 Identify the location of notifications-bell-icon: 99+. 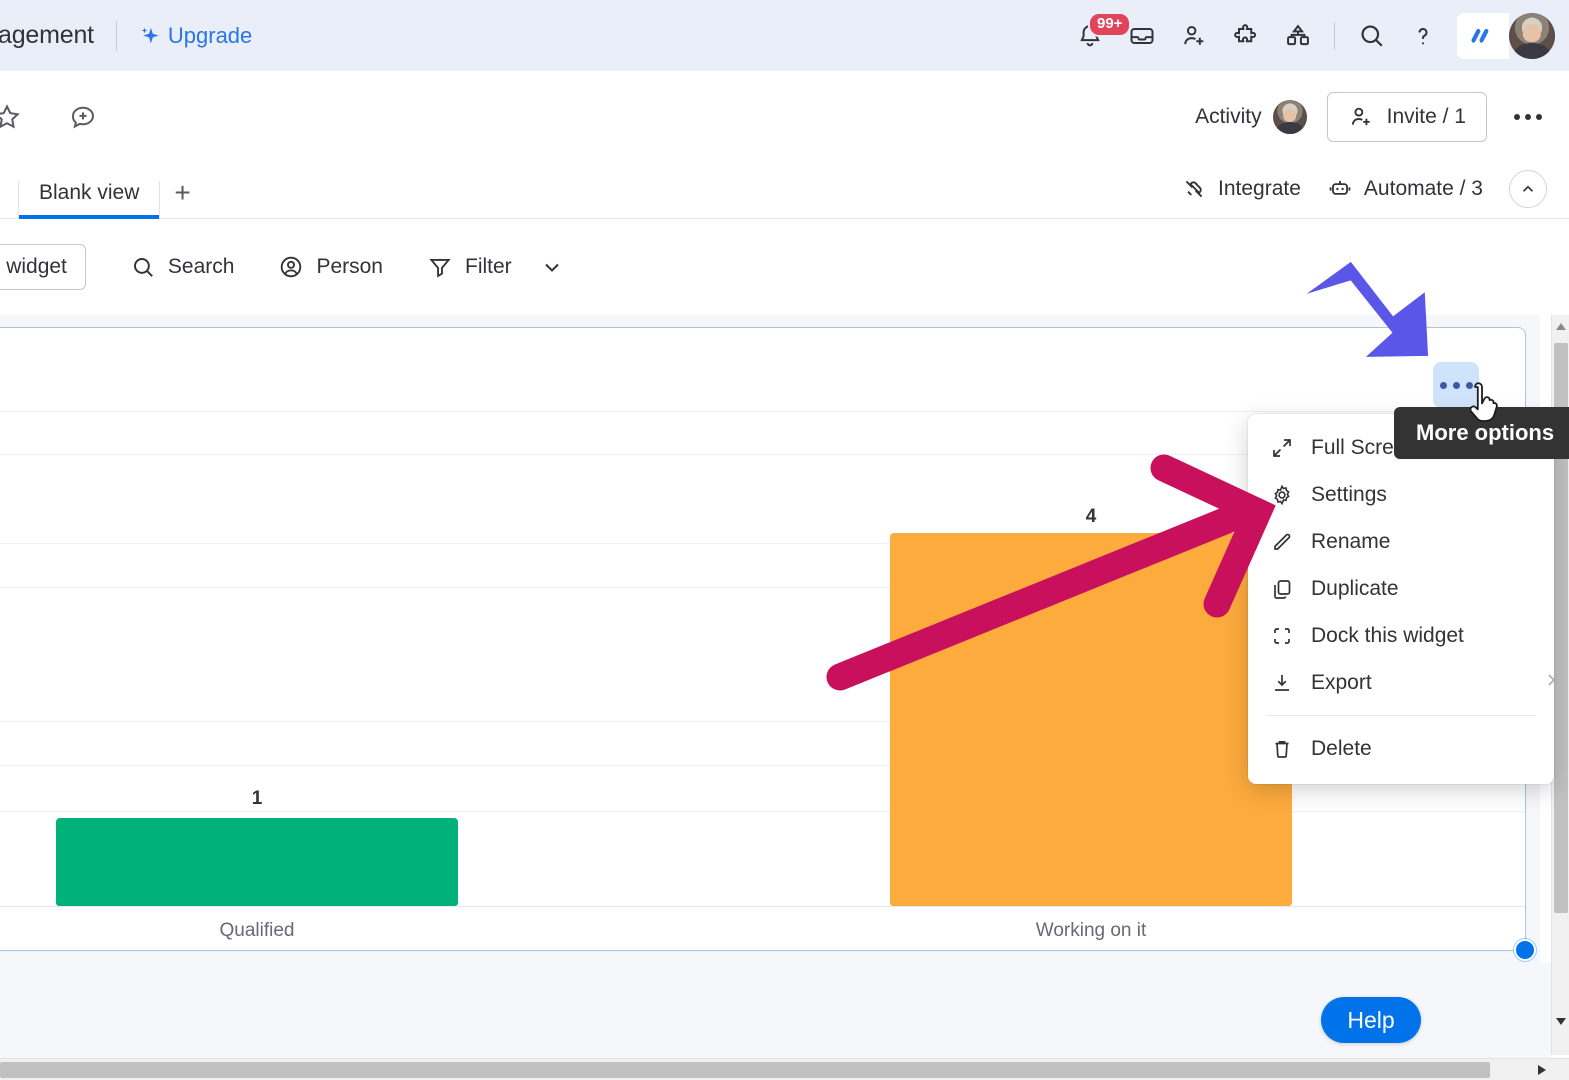
(1098, 36).